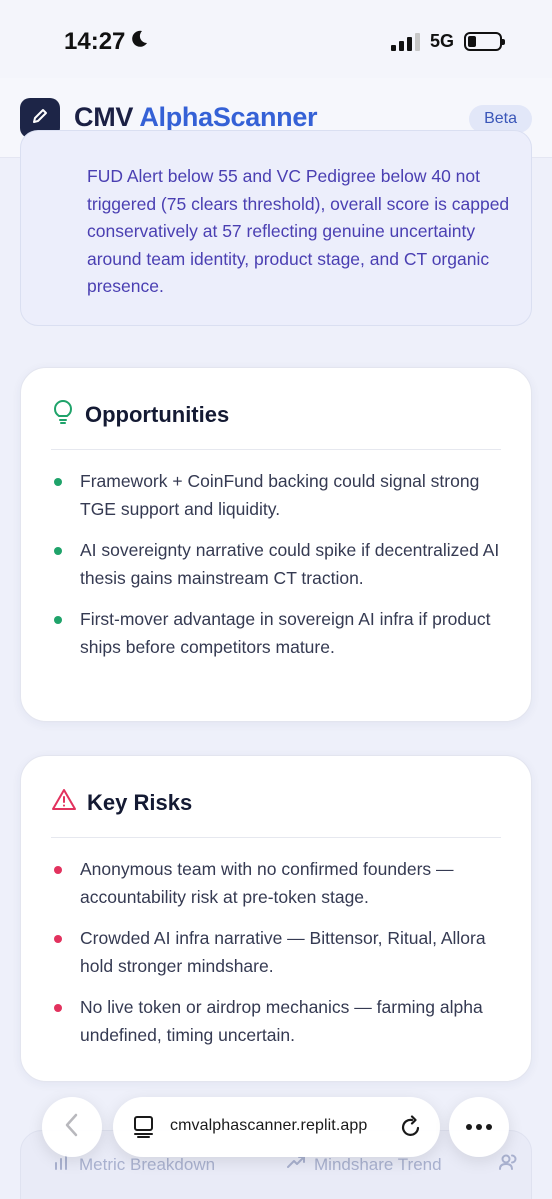  I want to click on reload-icon, so click(411, 1129).